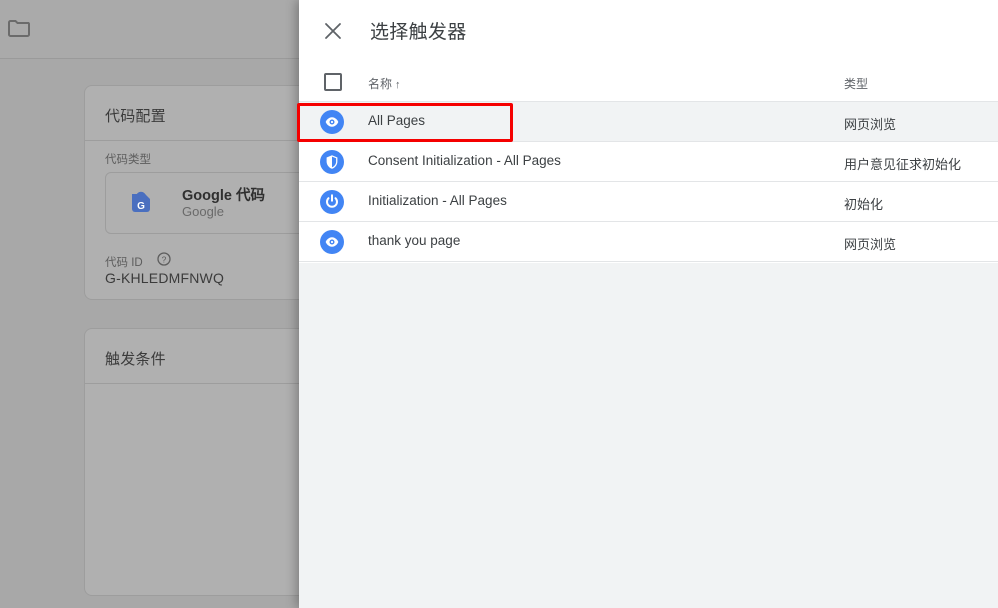 This screenshot has height=608, width=998. What do you see at coordinates (648, 121) in the screenshot?
I see `table-row: All Pages 网页浏览` at bounding box center [648, 121].